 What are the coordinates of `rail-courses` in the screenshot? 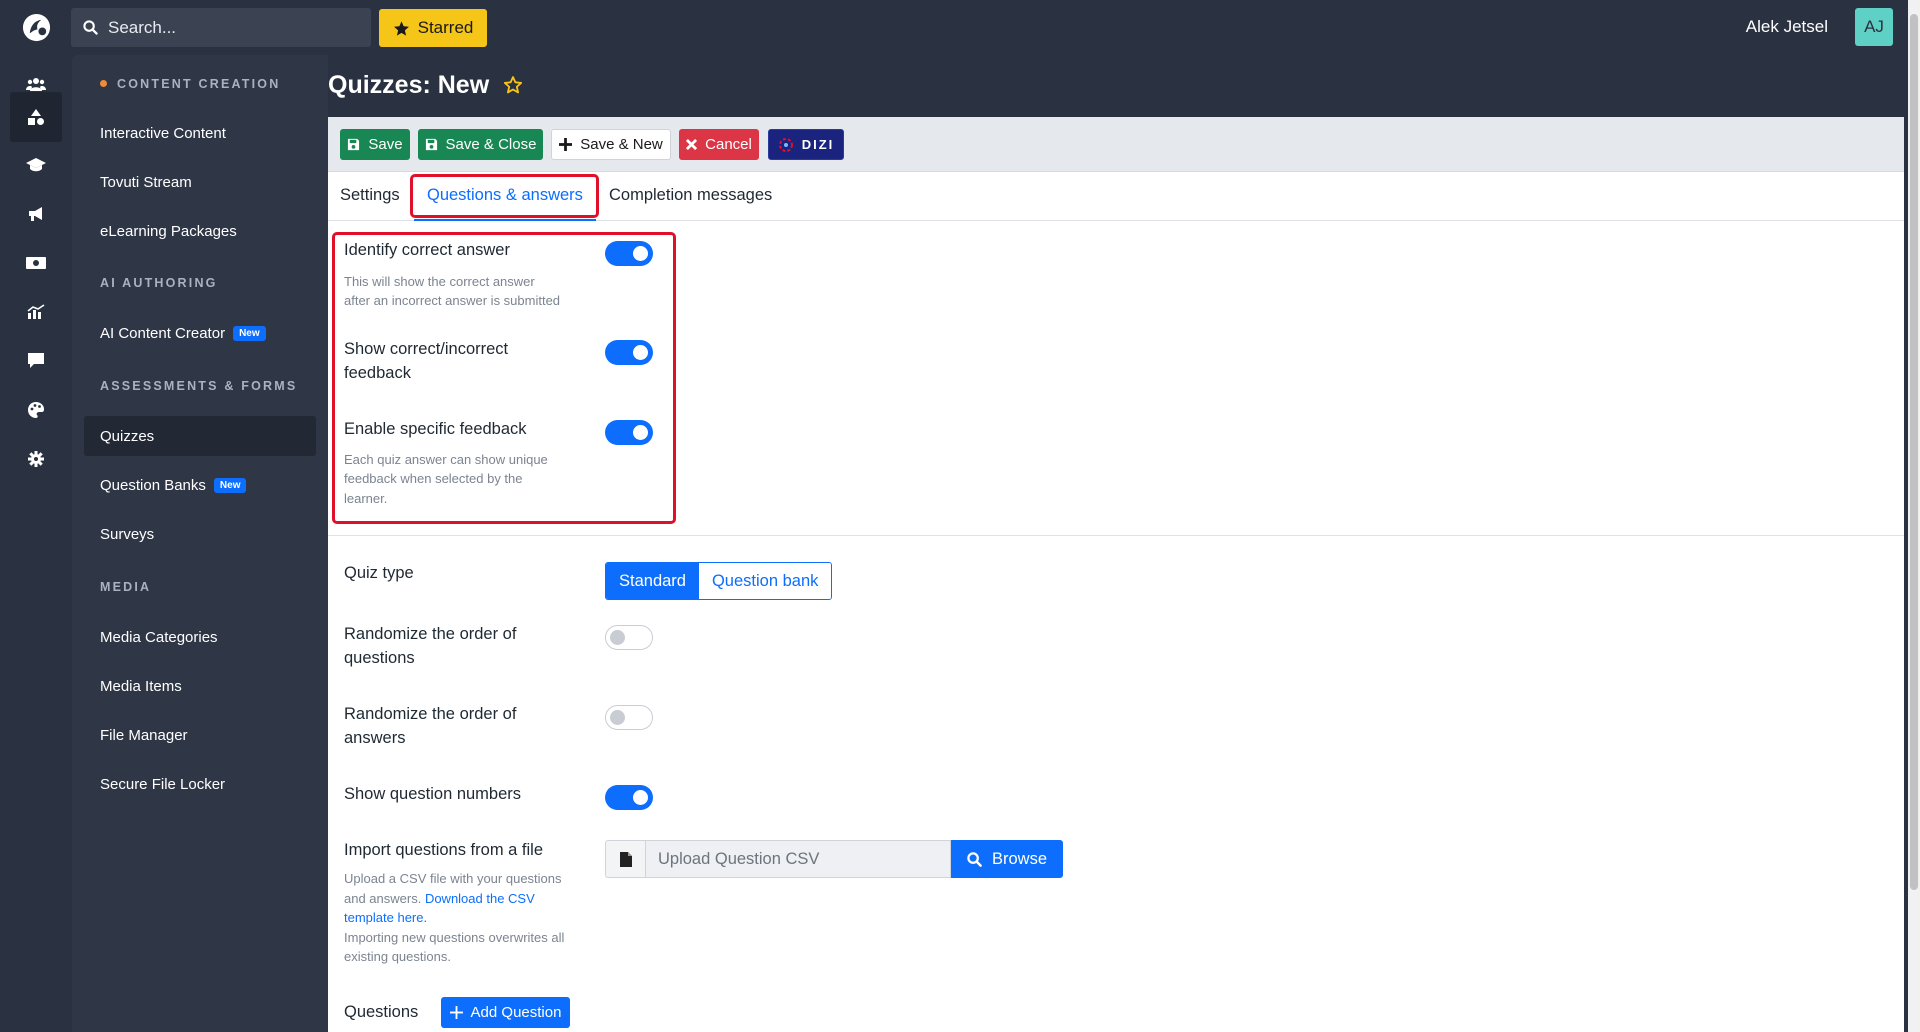 It's located at (36, 165).